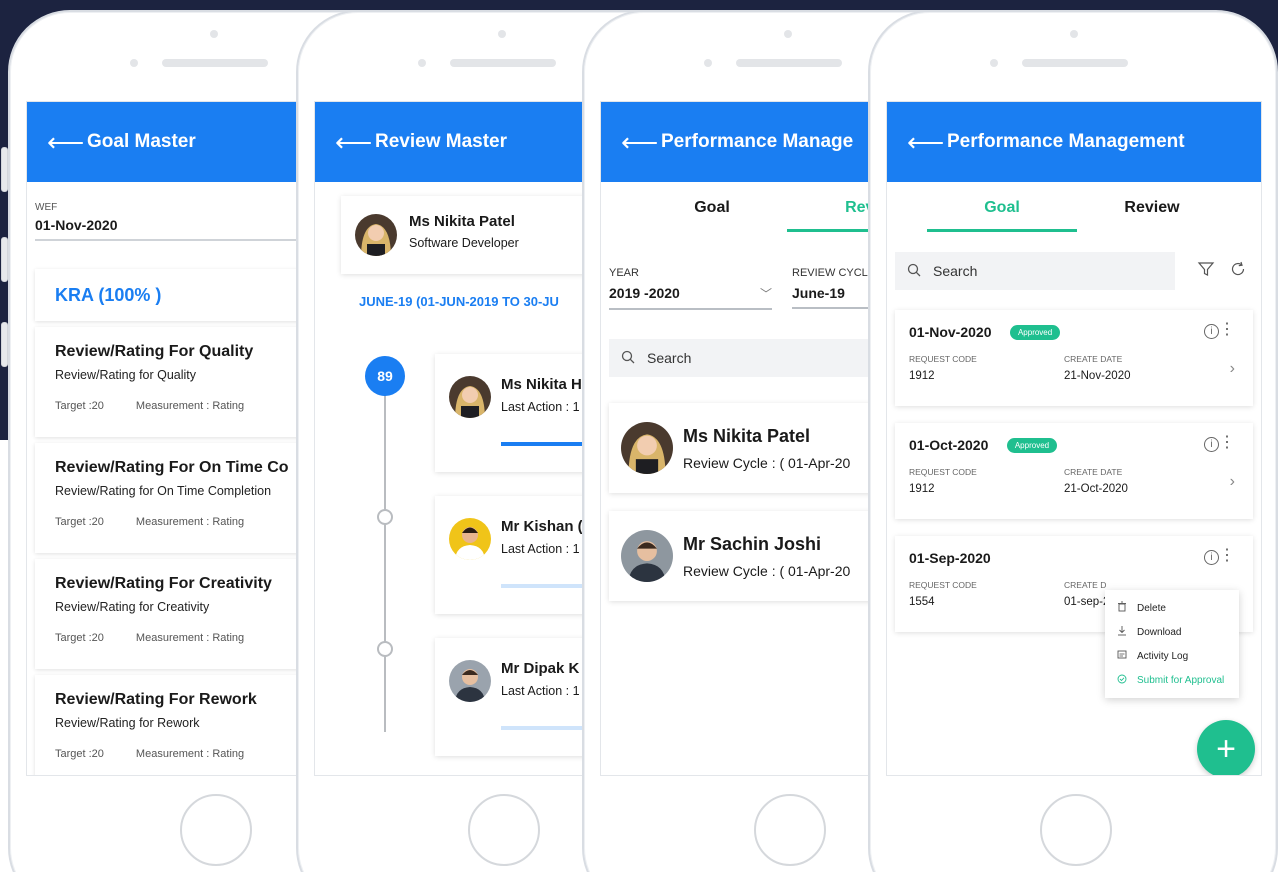  Describe the element at coordinates (1125, 656) in the screenshot. I see `log-icon` at that location.